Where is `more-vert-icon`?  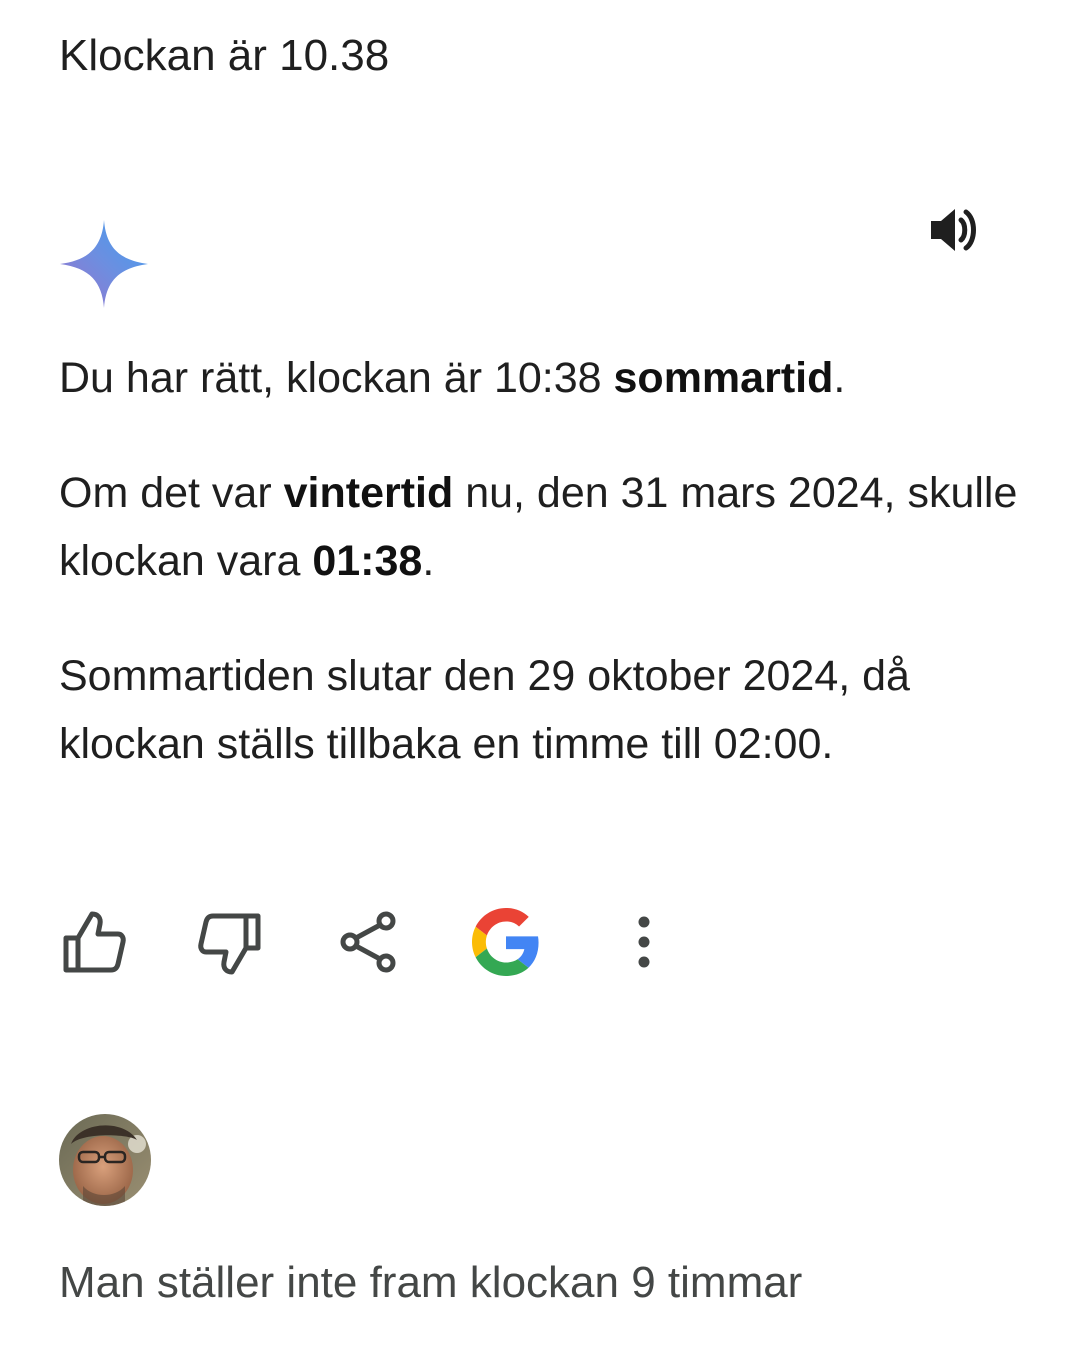 more-vert-icon is located at coordinates (644, 942).